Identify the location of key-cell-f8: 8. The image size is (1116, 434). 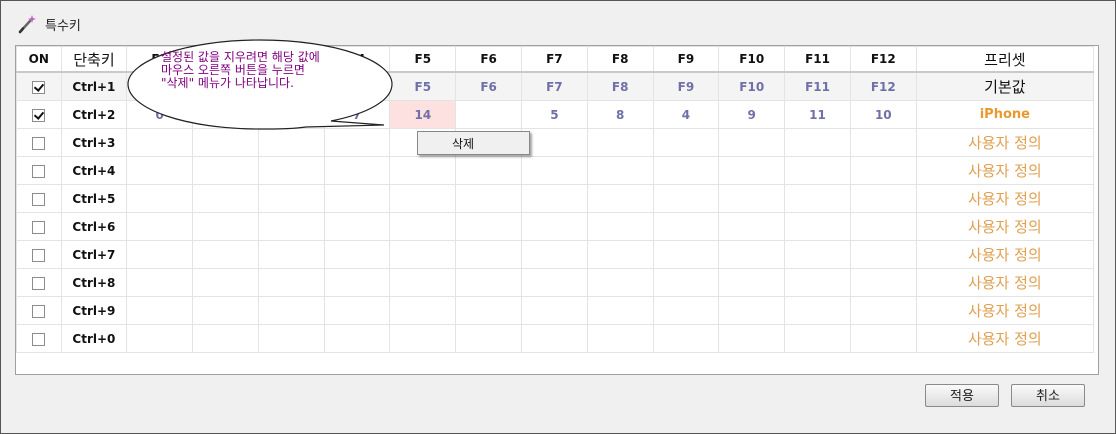
(620, 114).